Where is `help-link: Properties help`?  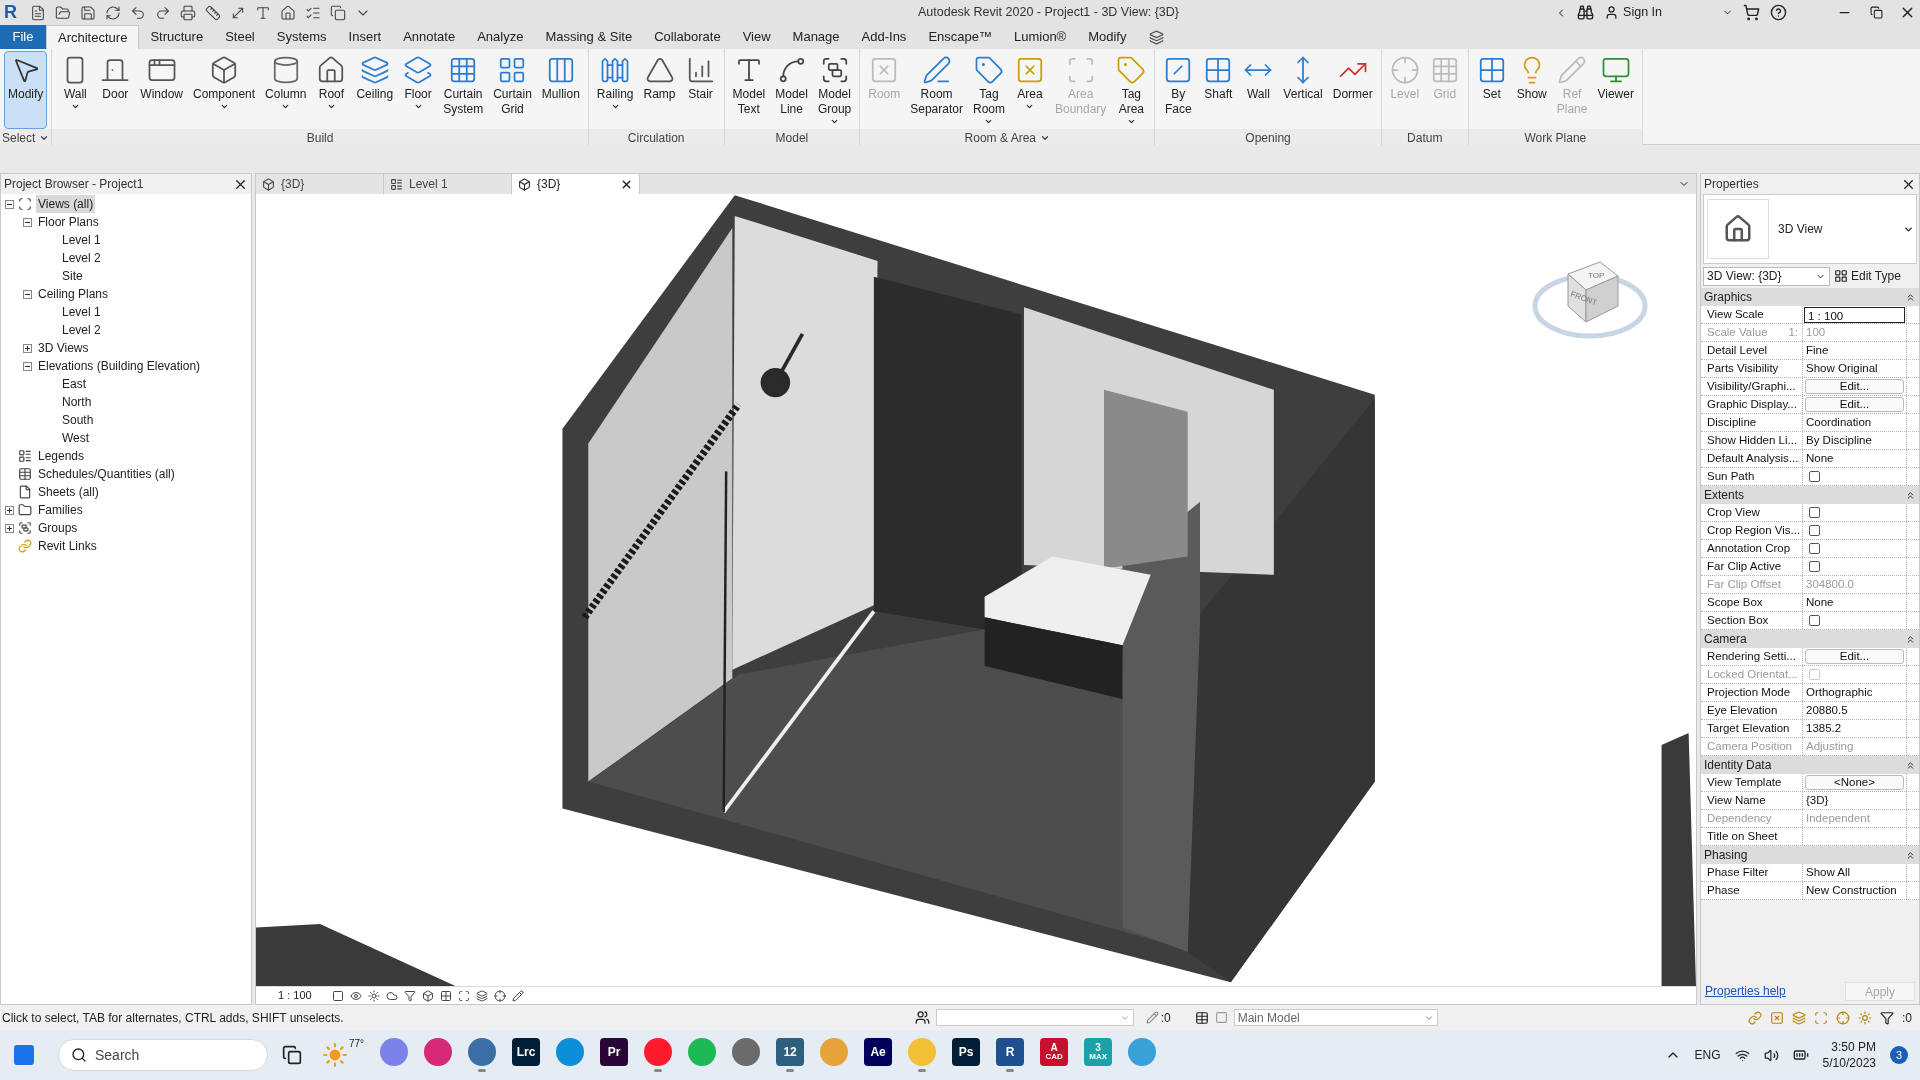 help-link: Properties help is located at coordinates (1745, 991).